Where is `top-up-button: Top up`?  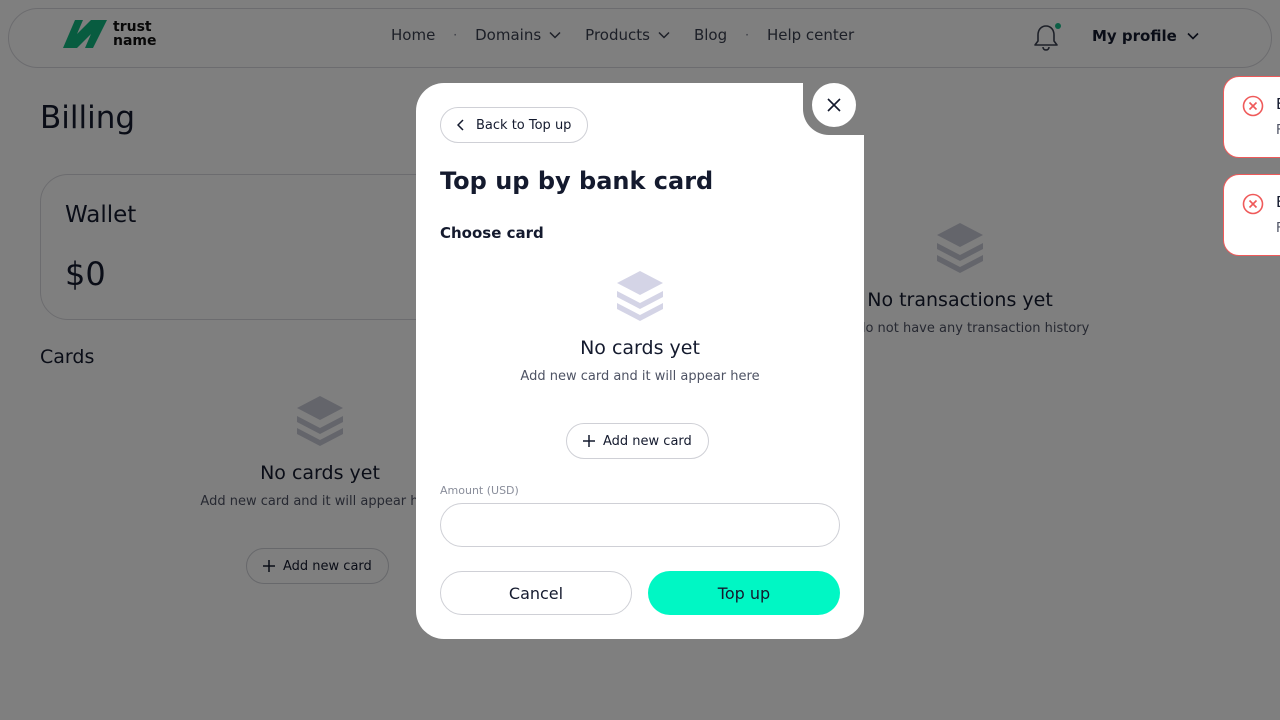 top-up-button: Top up is located at coordinates (744, 593).